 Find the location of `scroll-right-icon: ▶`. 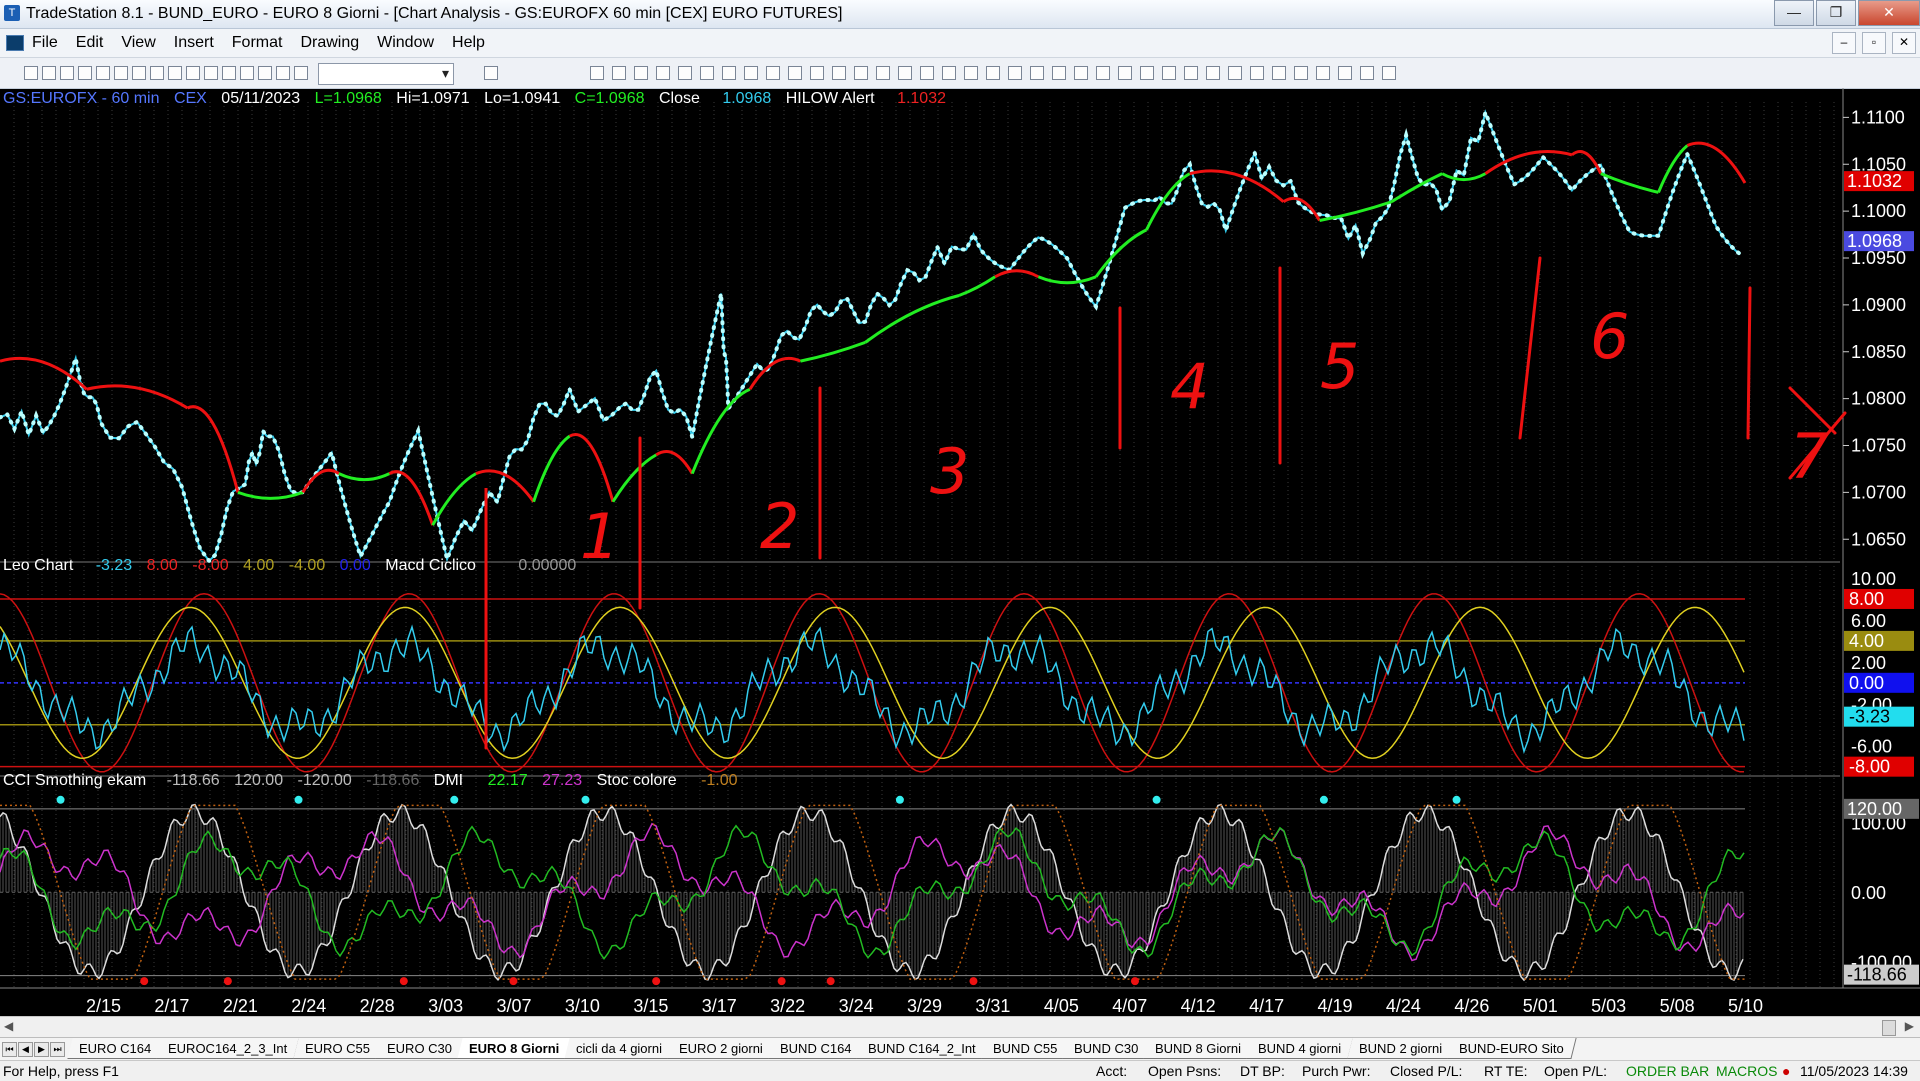

scroll-right-icon: ▶ is located at coordinates (1909, 1026).